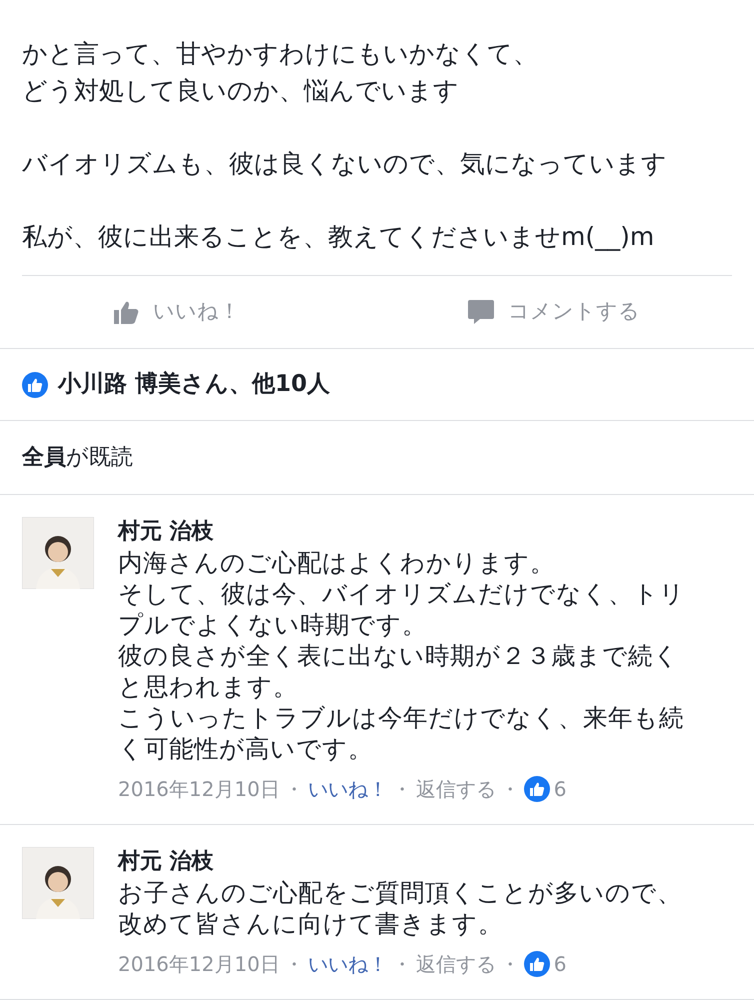 This screenshot has width=754, height=1000. Describe the element at coordinates (554, 312) in the screenshot. I see `comment-button: コメントする` at that location.